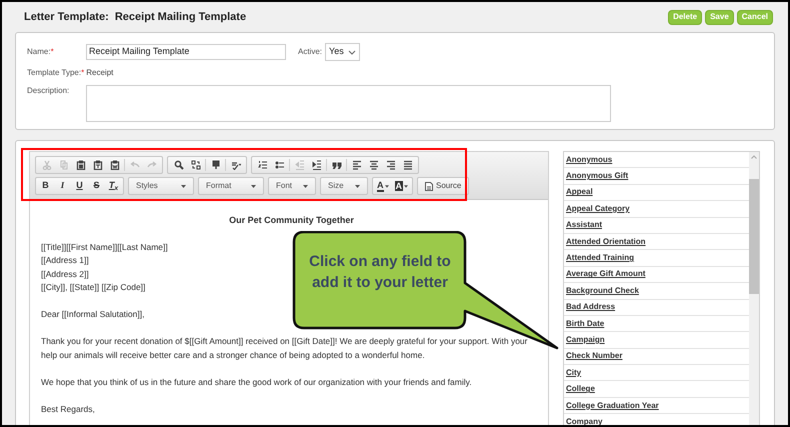 The height and width of the screenshot is (427, 790). I want to click on active-dropdown: Yes, so click(342, 52).